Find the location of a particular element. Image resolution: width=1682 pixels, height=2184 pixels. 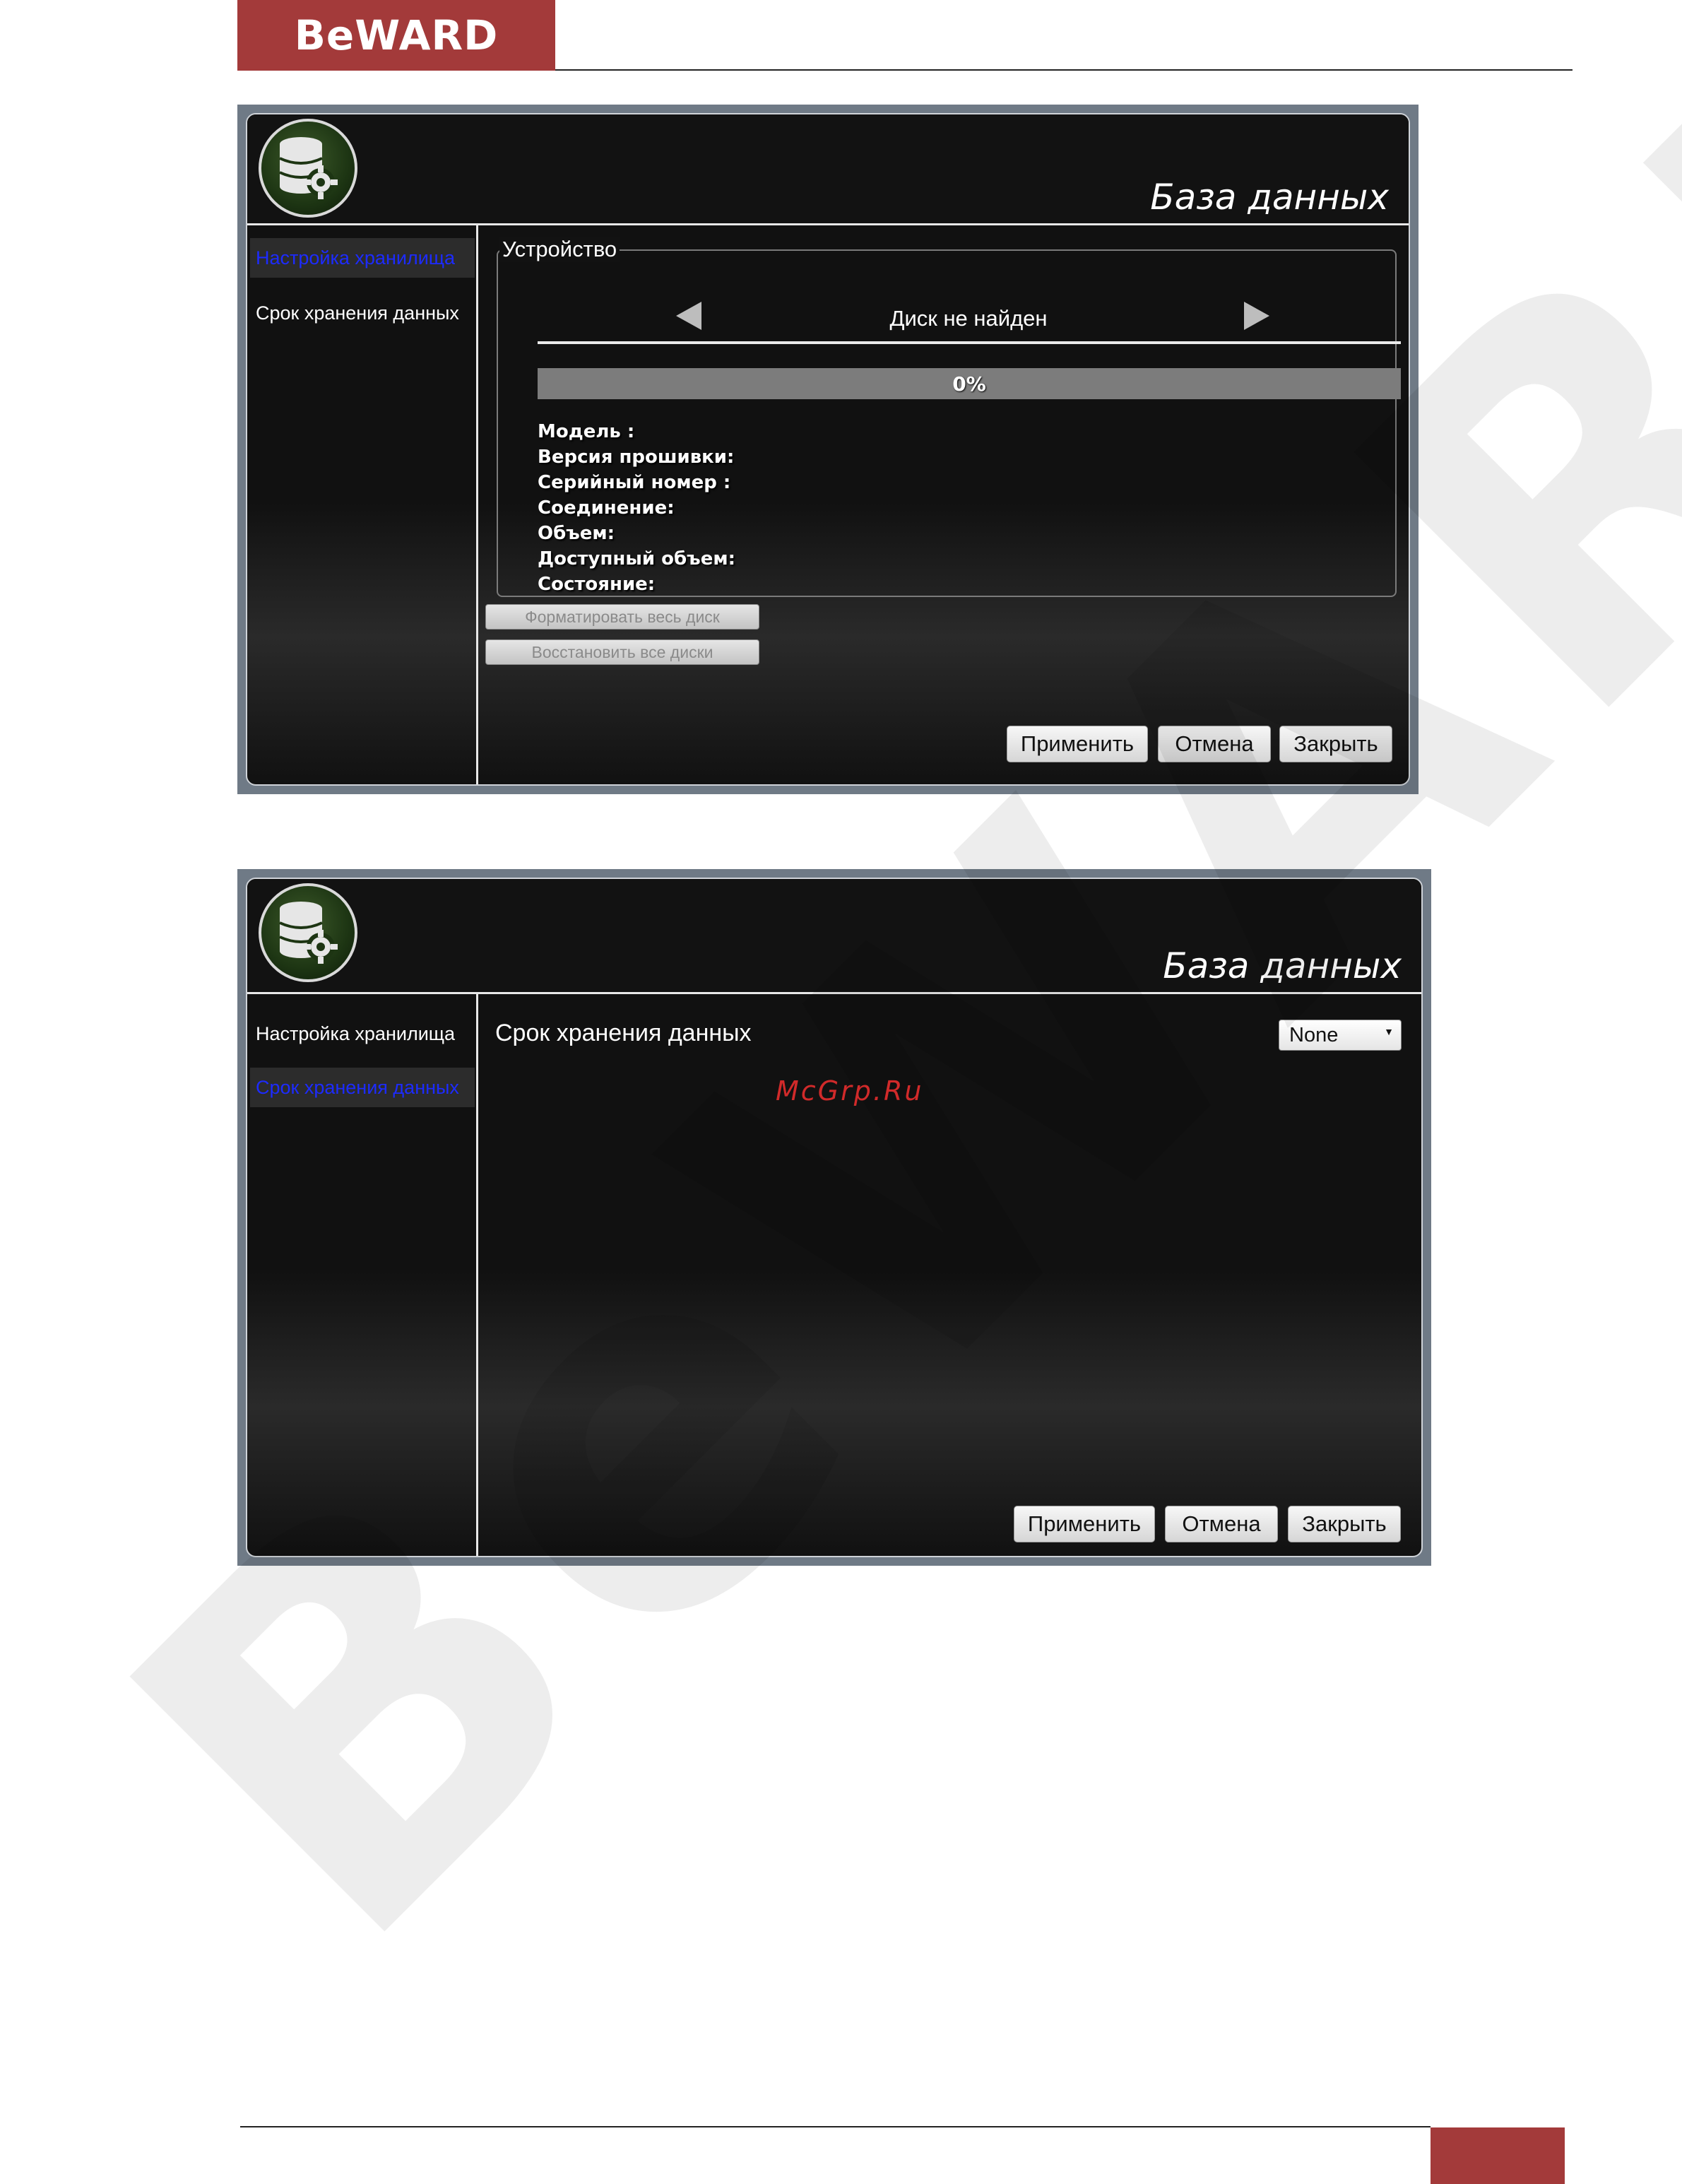

info-capacity: Объем: is located at coordinates (576, 534).